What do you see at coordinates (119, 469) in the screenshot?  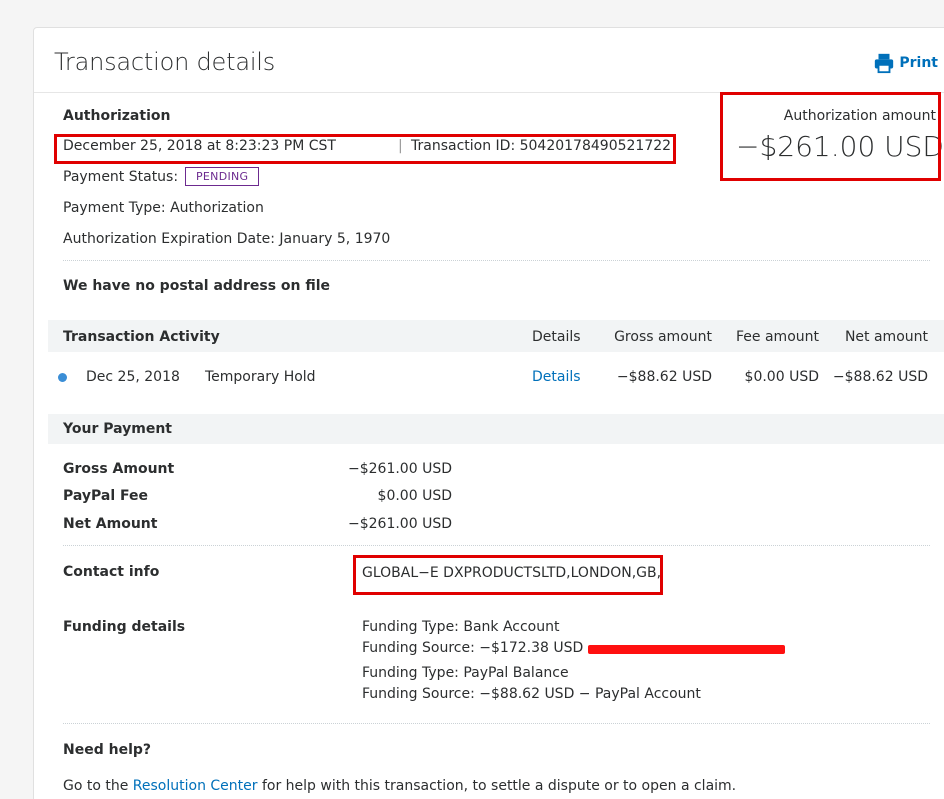 I see `gross-amount-label: Gross Amount` at bounding box center [119, 469].